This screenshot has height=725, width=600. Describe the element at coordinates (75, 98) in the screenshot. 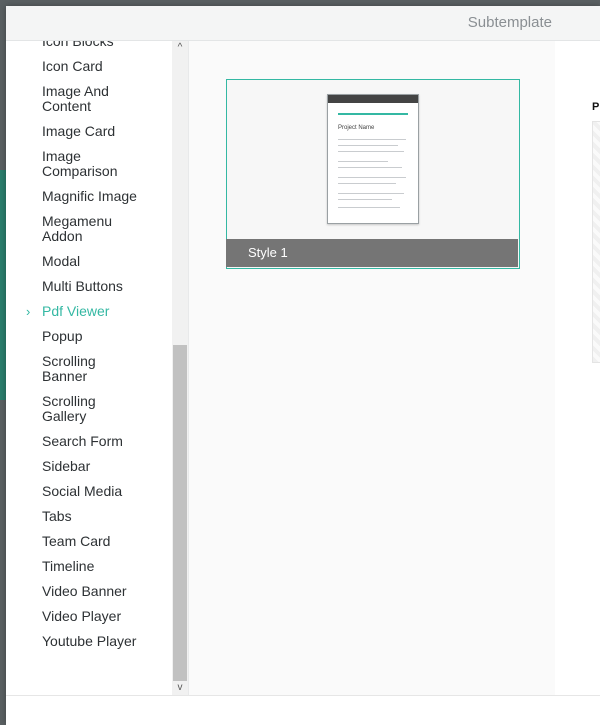

I see `sidebar-item-label: Image And Content` at that location.